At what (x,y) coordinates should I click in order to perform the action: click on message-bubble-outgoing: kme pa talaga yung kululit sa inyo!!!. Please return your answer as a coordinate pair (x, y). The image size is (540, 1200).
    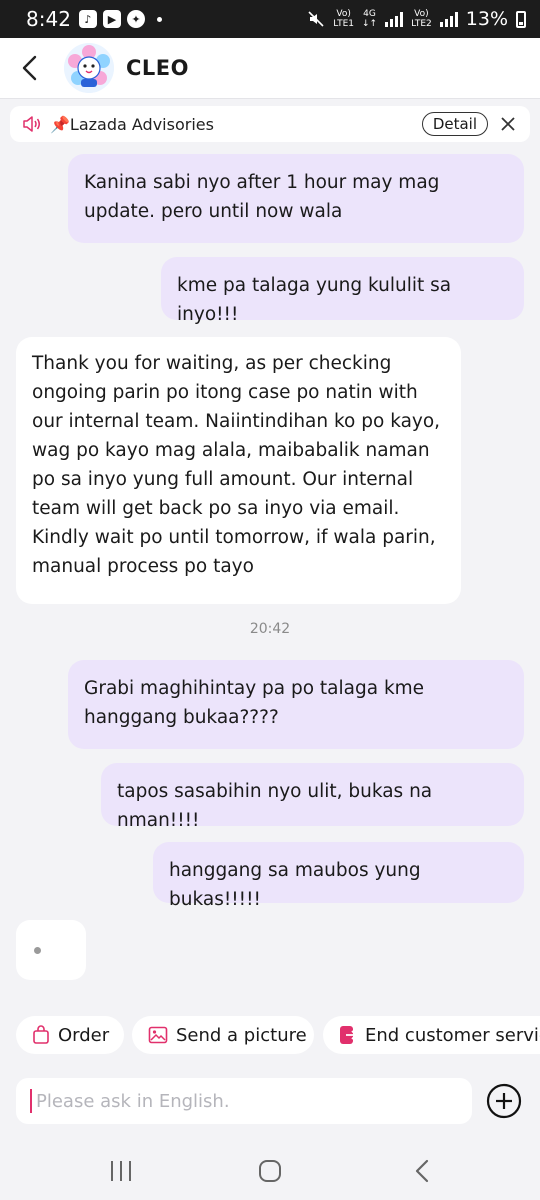
    Looking at the image, I should click on (342, 291).